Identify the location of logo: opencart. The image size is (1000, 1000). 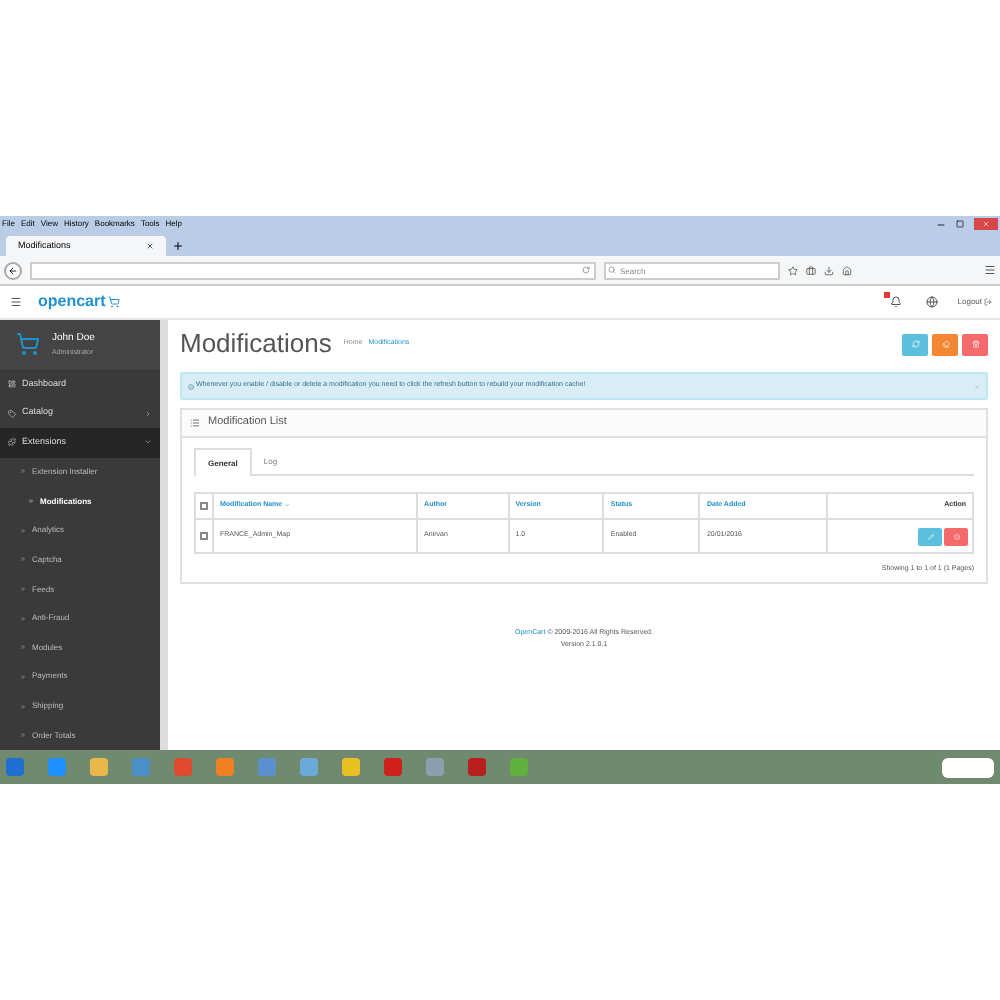
(72, 302).